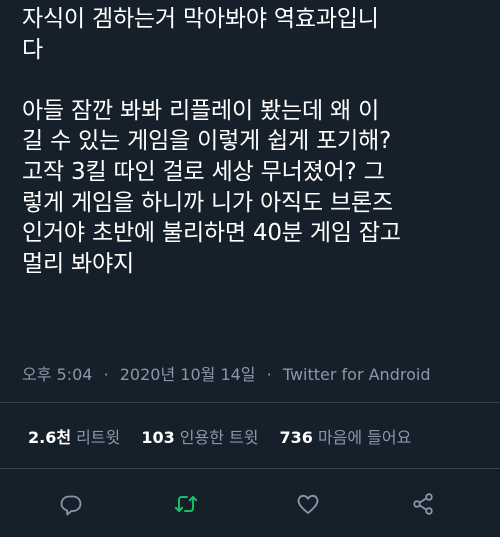 This screenshot has height=537, width=500. I want to click on retweet-icon, so click(186, 504).